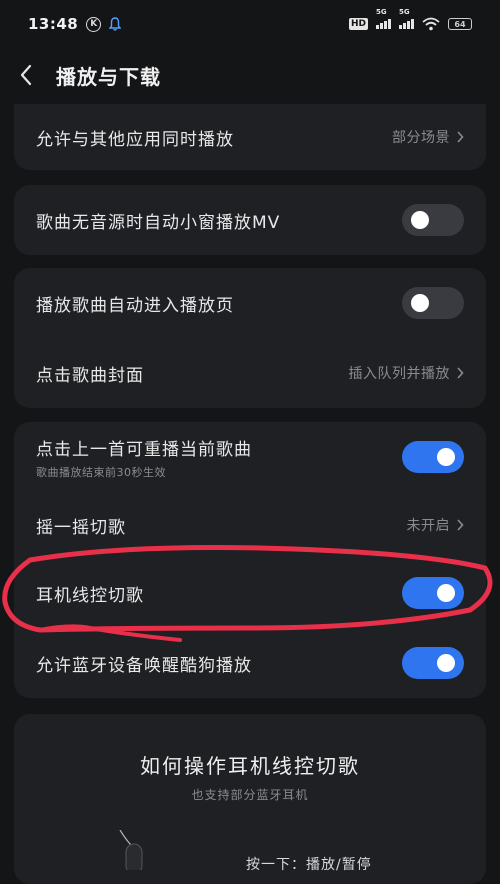  What do you see at coordinates (433, 593) in the screenshot?
I see `earphone-control-toggle` at bounding box center [433, 593].